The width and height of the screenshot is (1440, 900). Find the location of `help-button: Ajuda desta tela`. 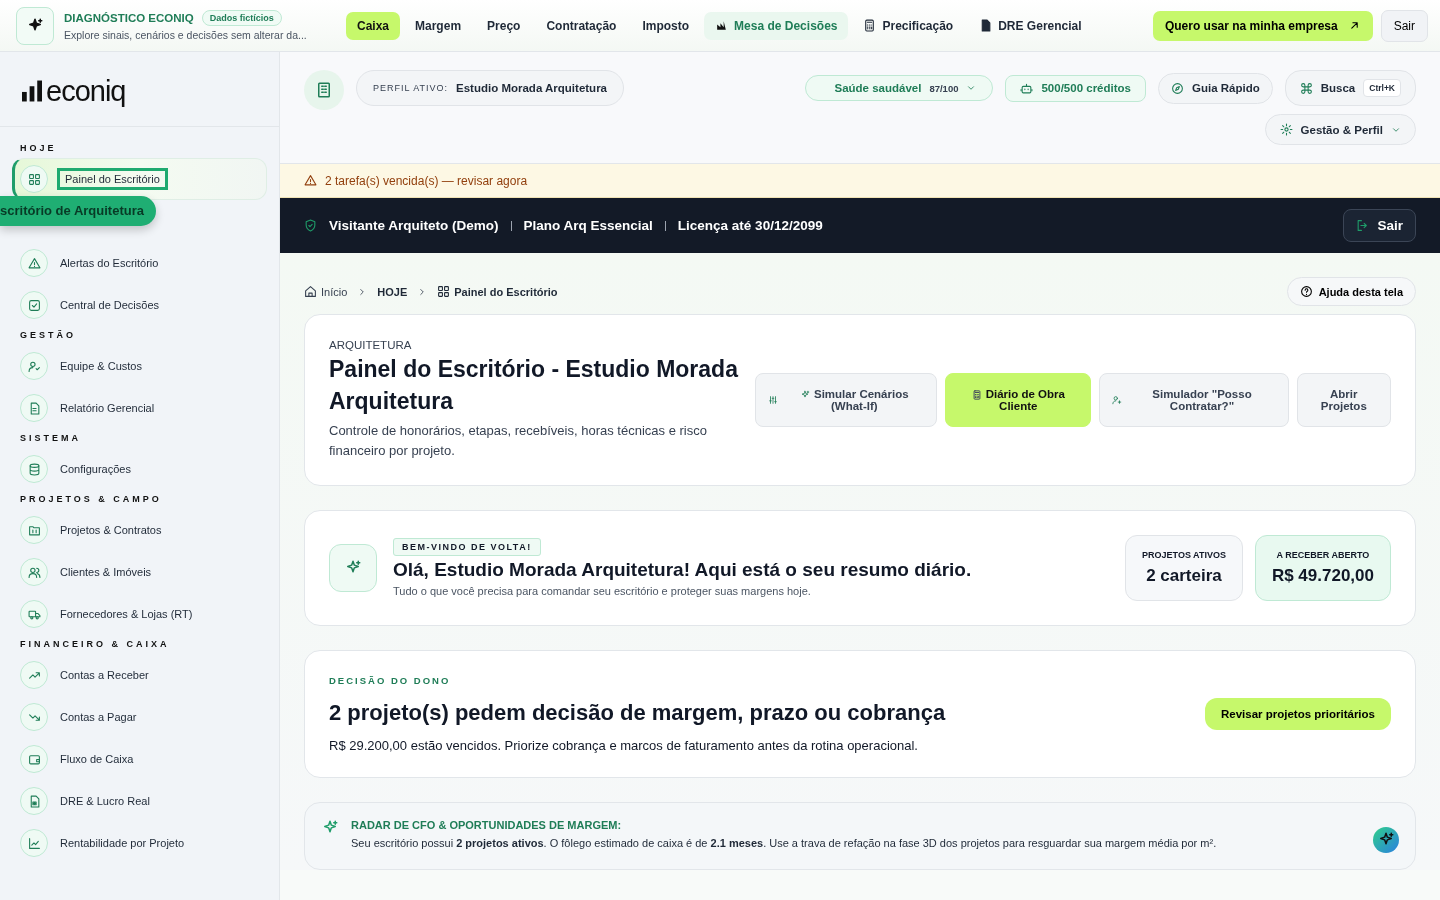

help-button: Ajuda desta tela is located at coordinates (1351, 291).